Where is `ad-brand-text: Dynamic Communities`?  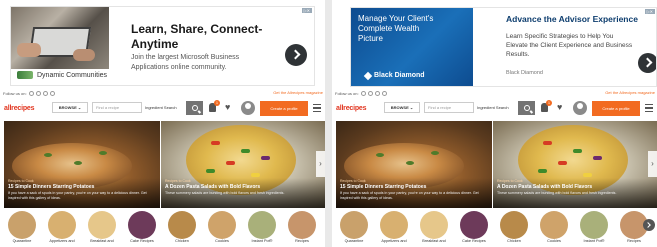 ad-brand-text: Dynamic Communities is located at coordinates (72, 75).